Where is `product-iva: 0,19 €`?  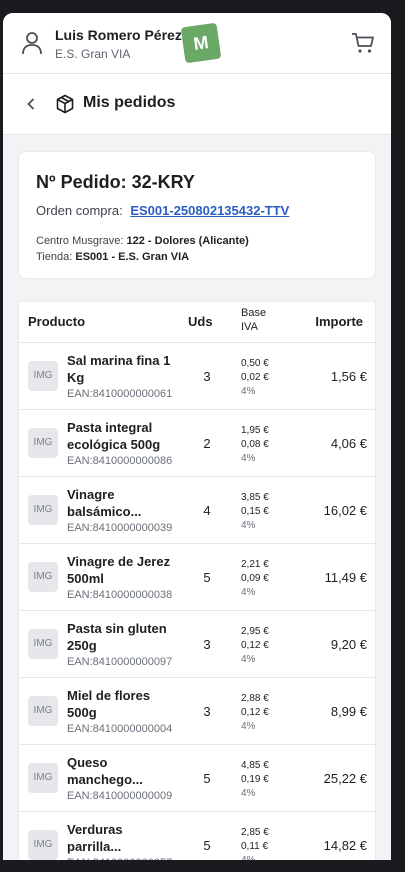 product-iva: 0,19 € is located at coordinates (255, 779).